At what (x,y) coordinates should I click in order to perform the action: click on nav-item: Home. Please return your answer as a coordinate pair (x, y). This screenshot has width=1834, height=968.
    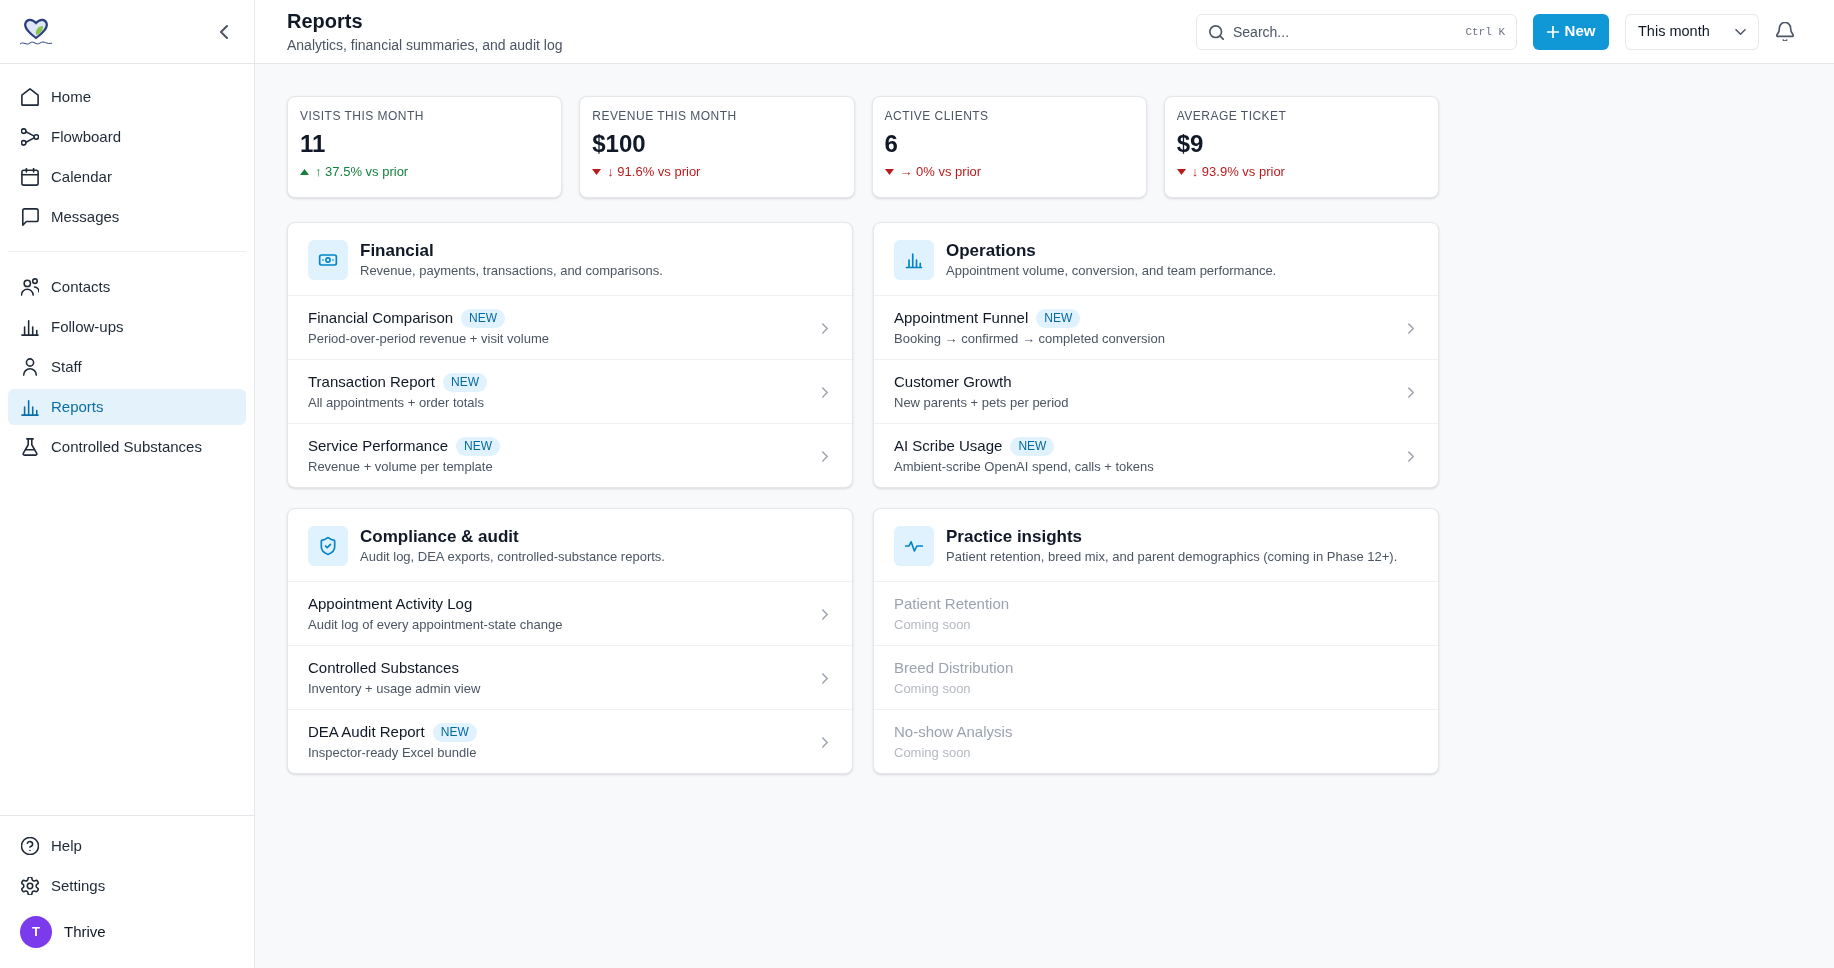
    Looking at the image, I should click on (127, 97).